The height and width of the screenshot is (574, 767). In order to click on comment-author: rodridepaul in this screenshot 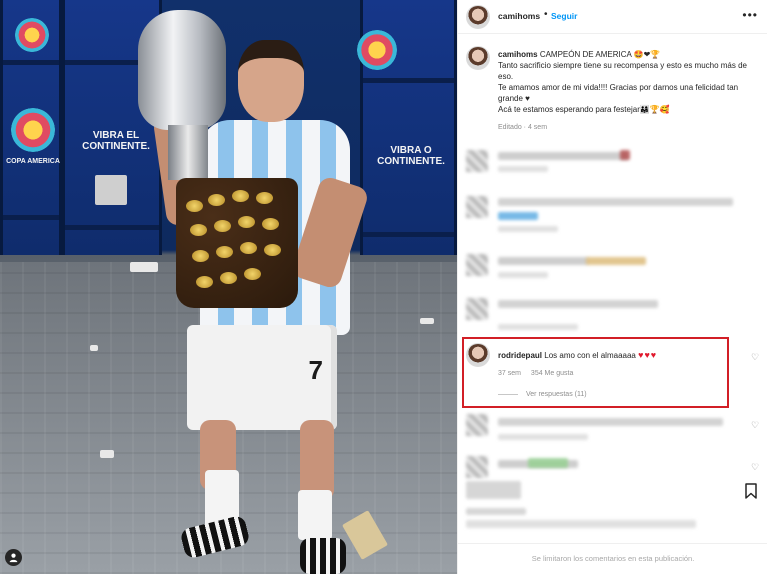, I will do `click(520, 355)`.